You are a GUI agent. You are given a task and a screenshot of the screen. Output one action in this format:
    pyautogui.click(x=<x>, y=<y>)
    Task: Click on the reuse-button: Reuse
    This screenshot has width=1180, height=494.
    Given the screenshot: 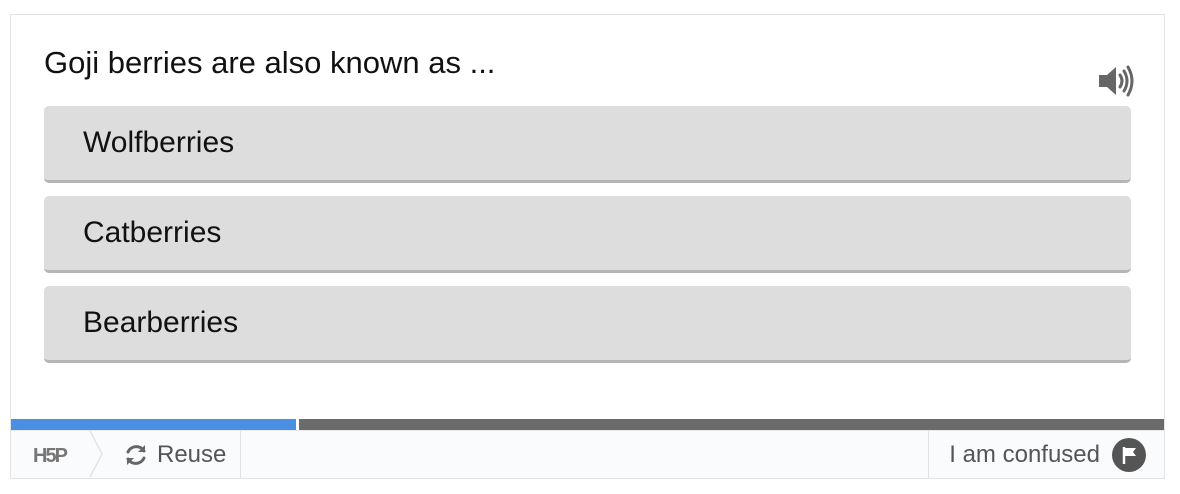 What is the action you would take?
    pyautogui.click(x=171, y=454)
    